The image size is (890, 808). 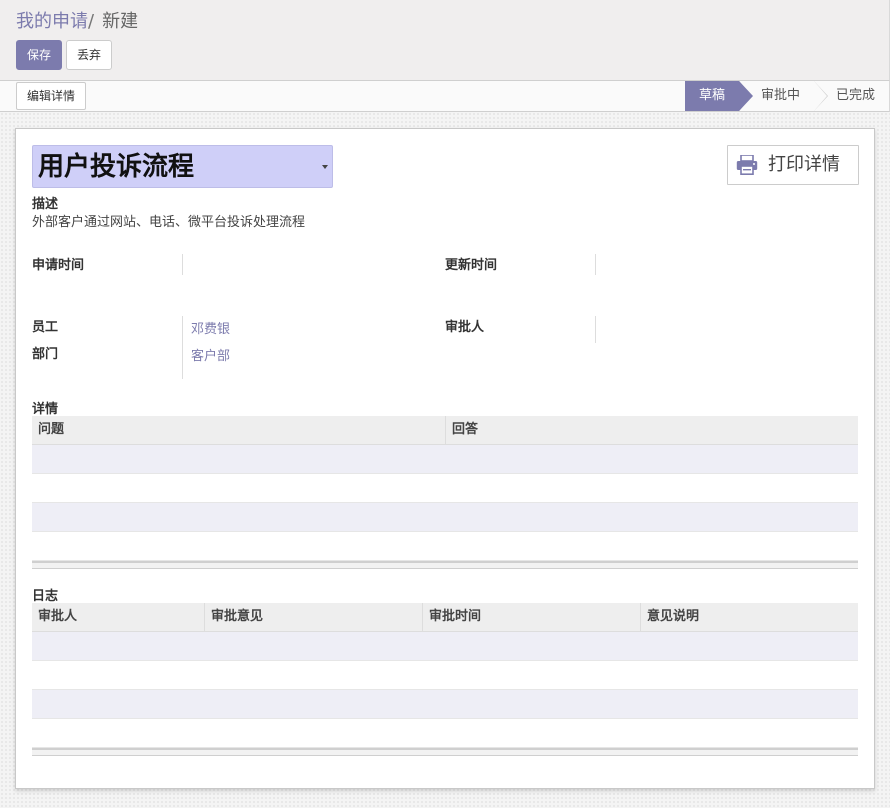 I want to click on department-label: 部门, so click(x=45, y=354).